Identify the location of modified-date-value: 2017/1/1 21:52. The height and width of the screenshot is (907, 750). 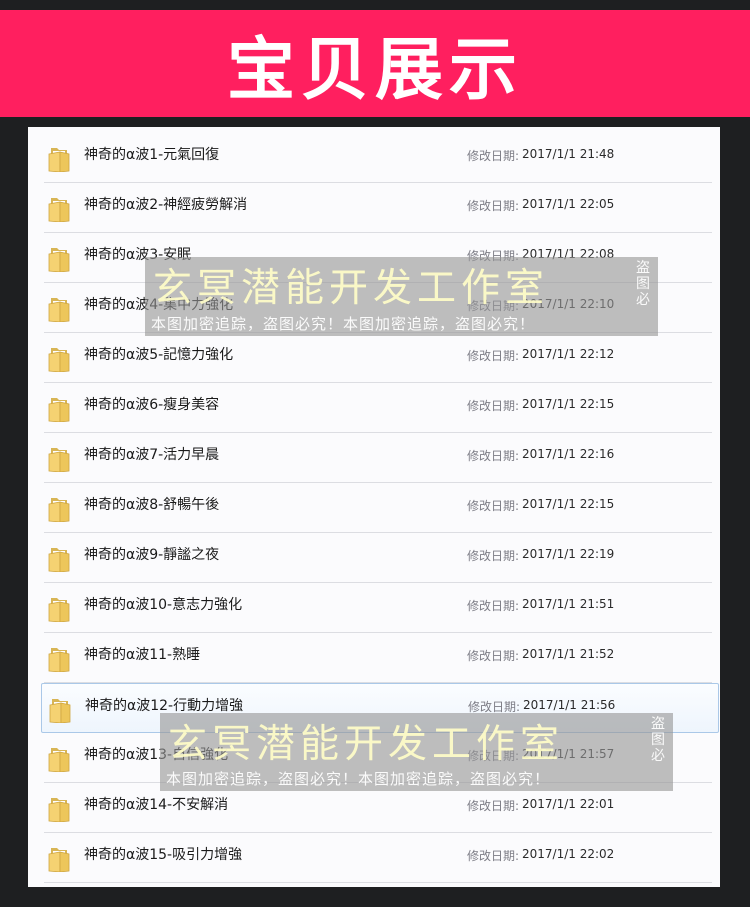
(568, 654).